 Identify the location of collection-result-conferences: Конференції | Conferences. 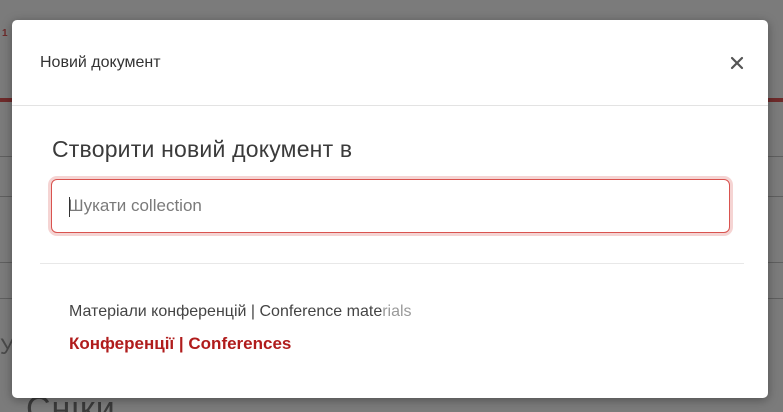
(240, 344).